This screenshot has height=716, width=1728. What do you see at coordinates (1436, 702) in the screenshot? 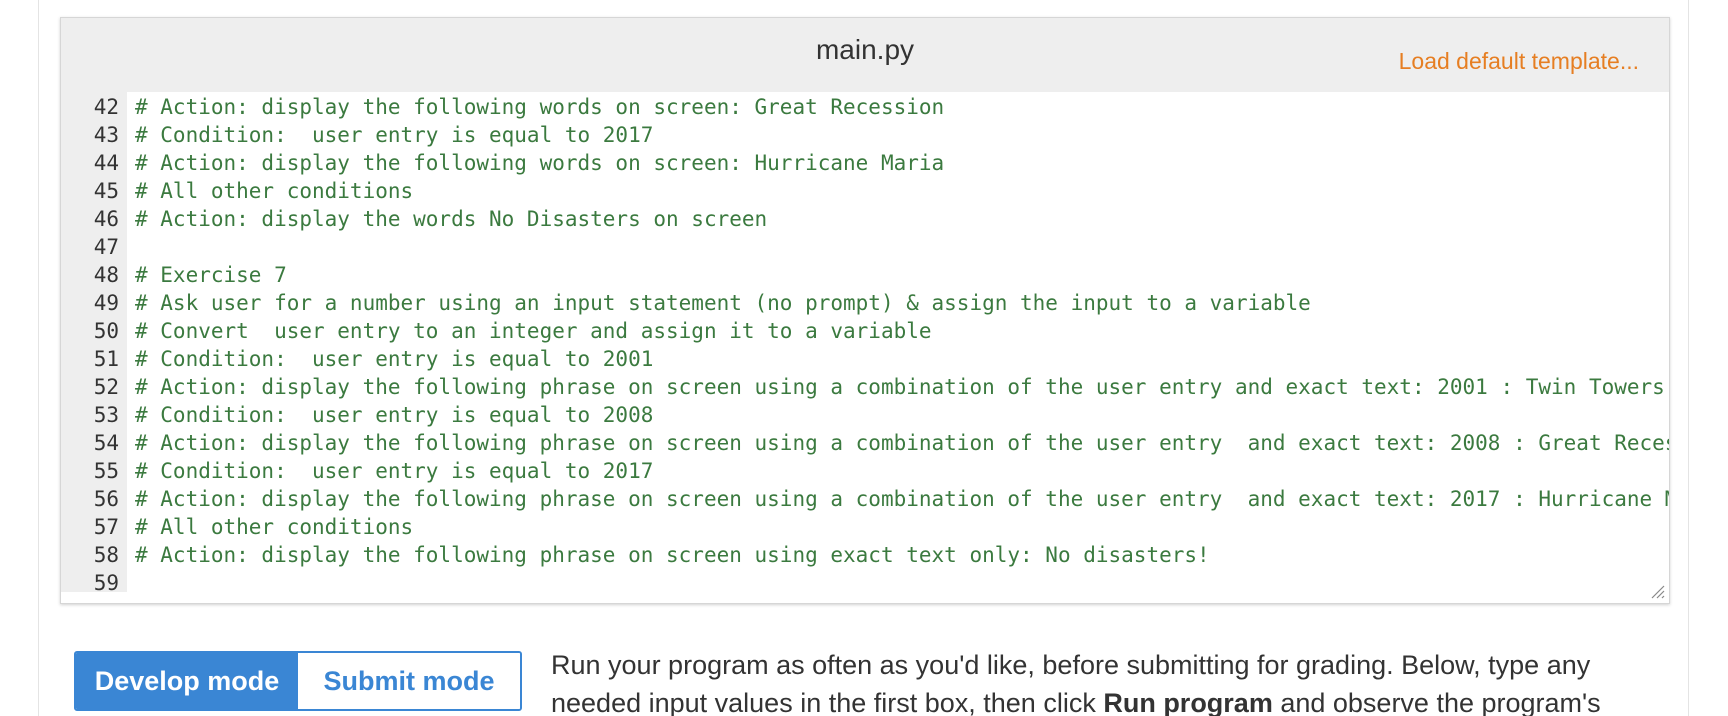
I see `instructions-text-2: and observe the program's` at bounding box center [1436, 702].